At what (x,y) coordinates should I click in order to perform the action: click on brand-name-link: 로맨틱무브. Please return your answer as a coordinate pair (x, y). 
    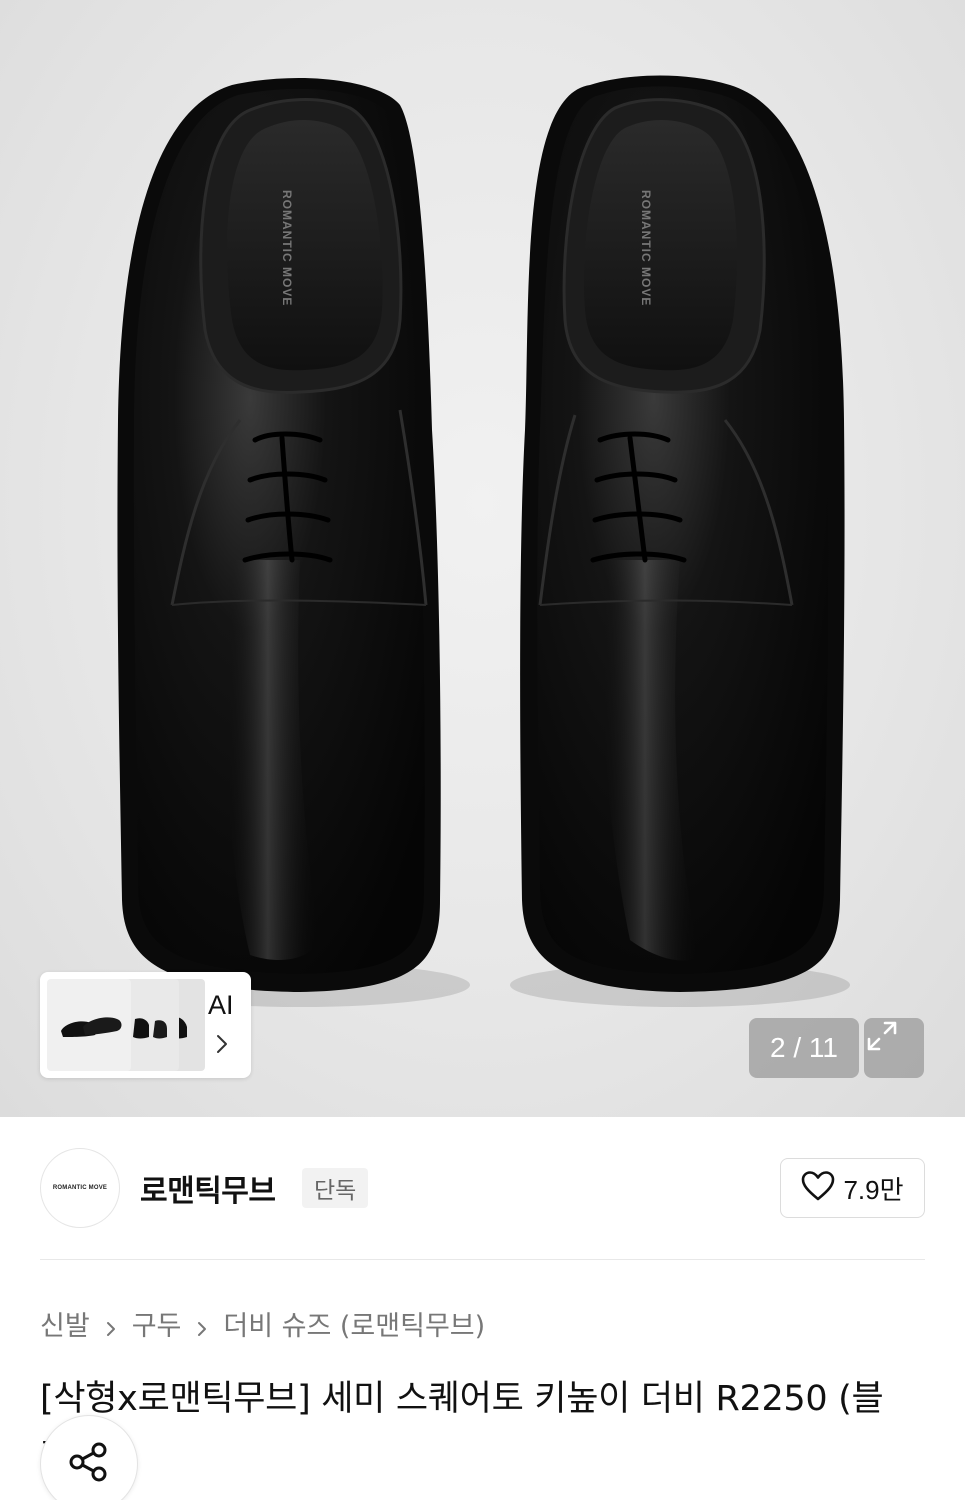
    Looking at the image, I should click on (208, 1188).